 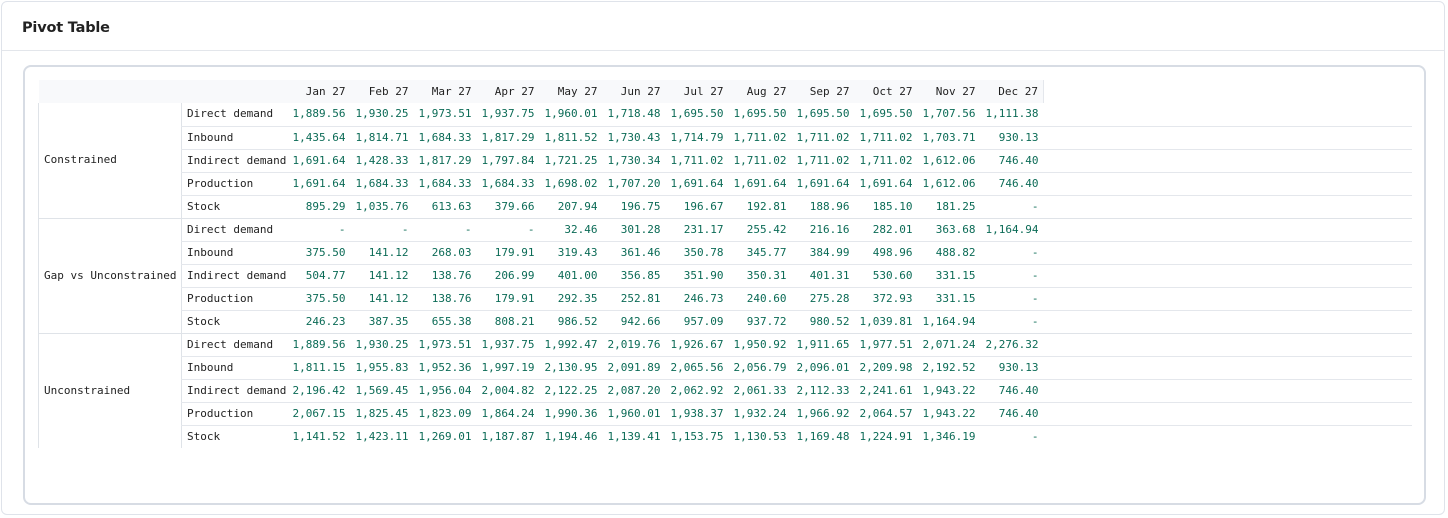 I want to click on value-cell: 2,276.32, so click(x=1012, y=345).